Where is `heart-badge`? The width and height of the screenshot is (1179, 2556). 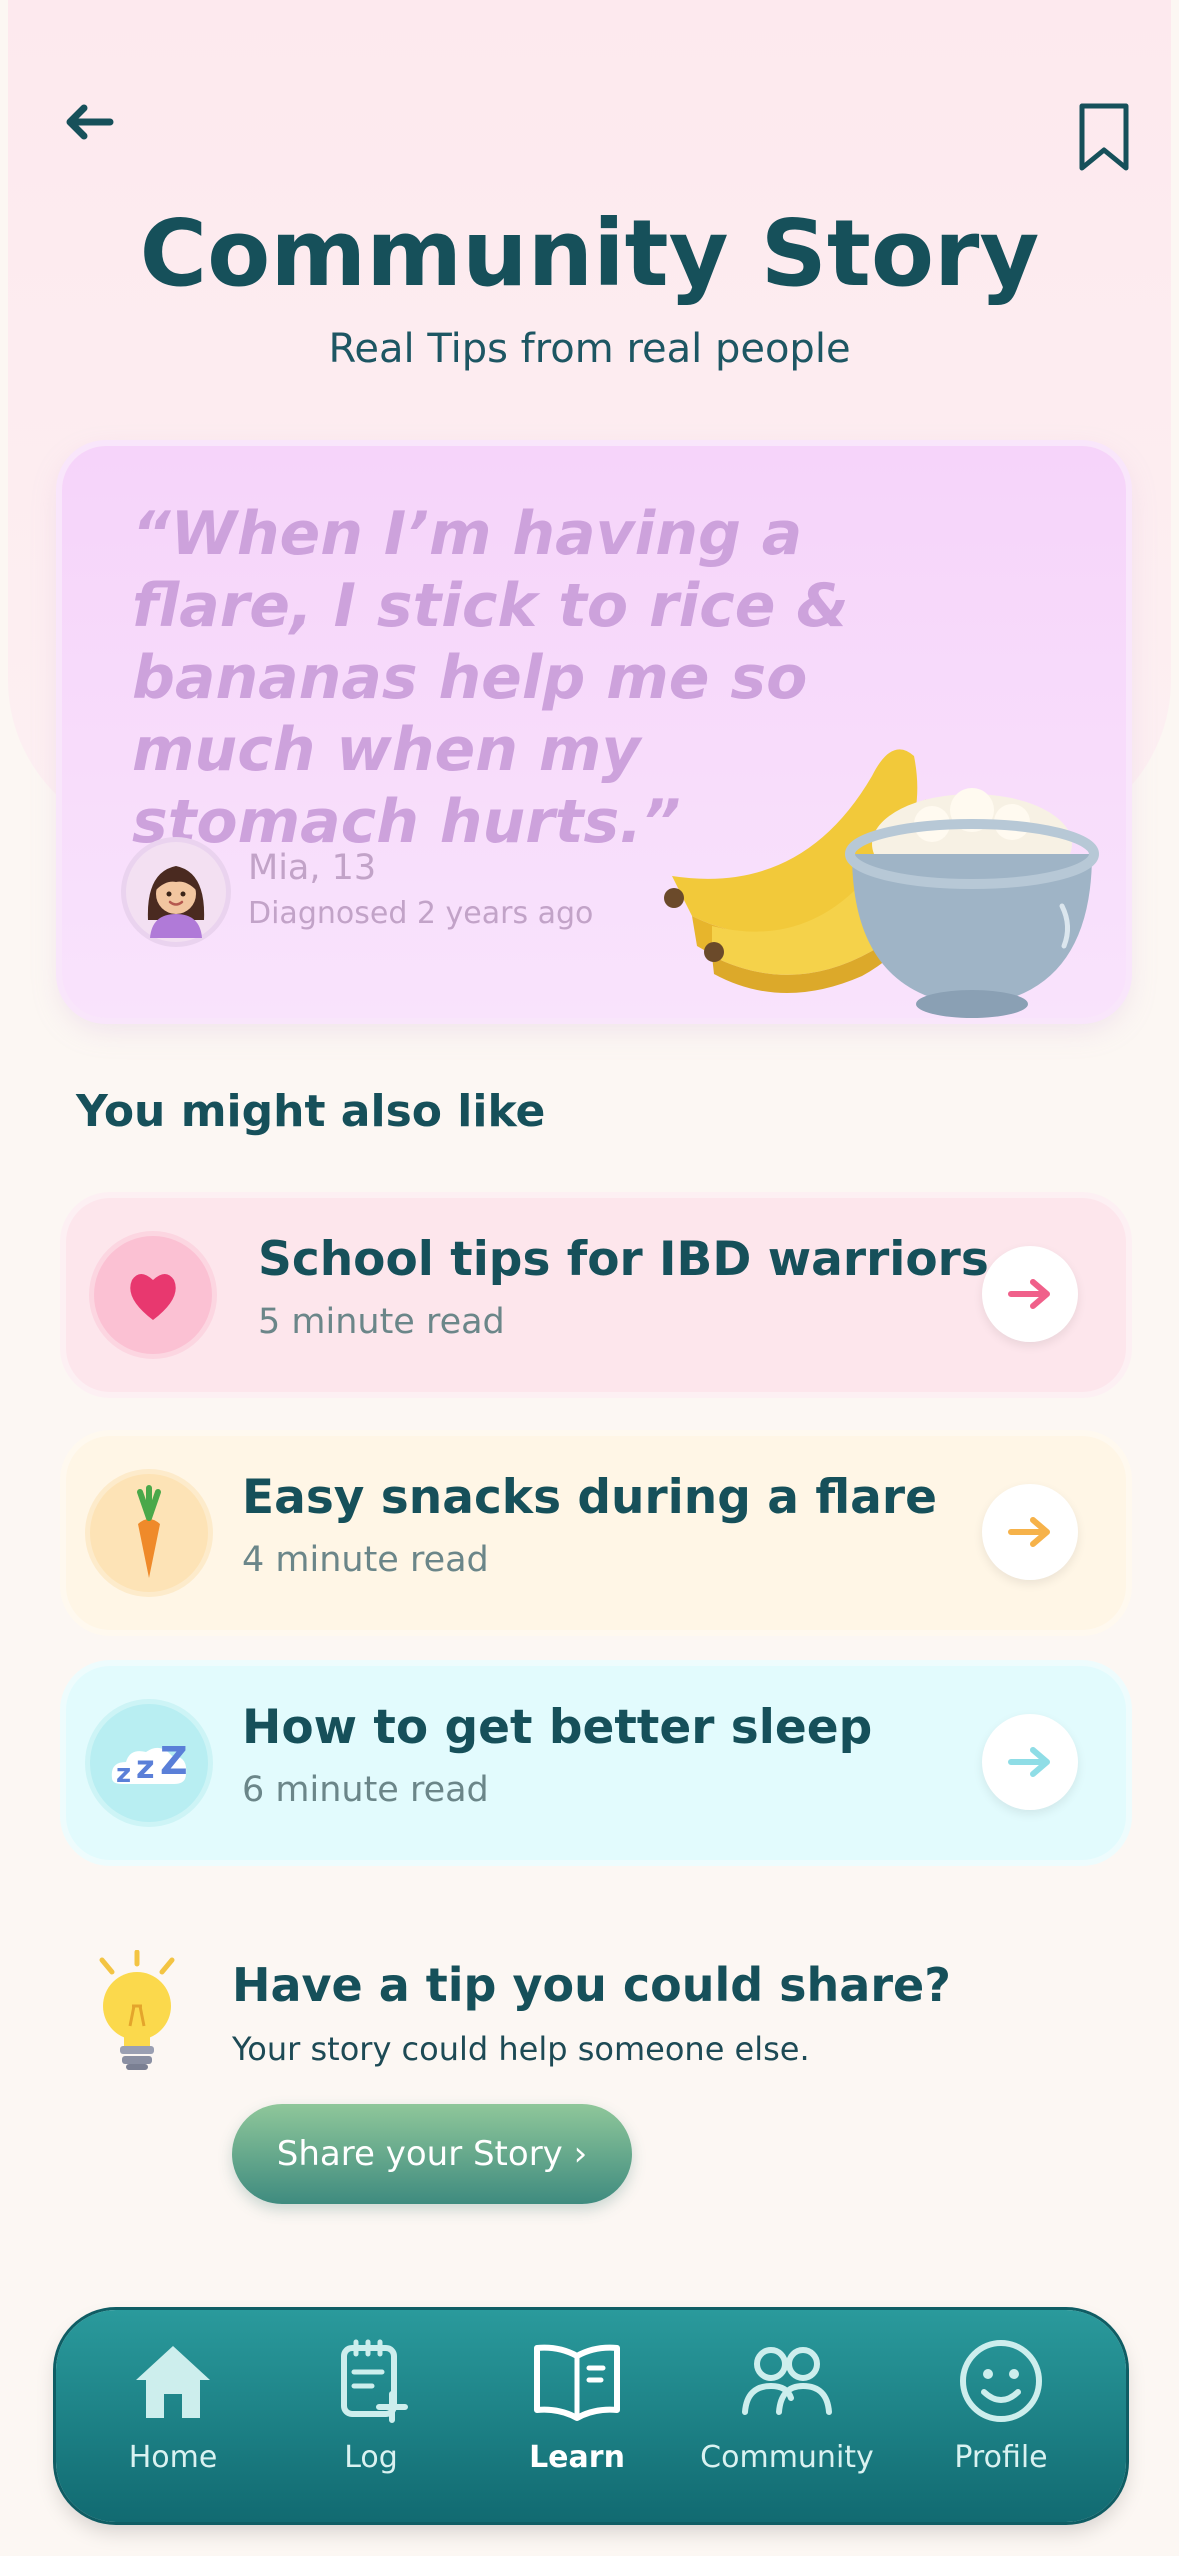
heart-badge is located at coordinates (153, 1295).